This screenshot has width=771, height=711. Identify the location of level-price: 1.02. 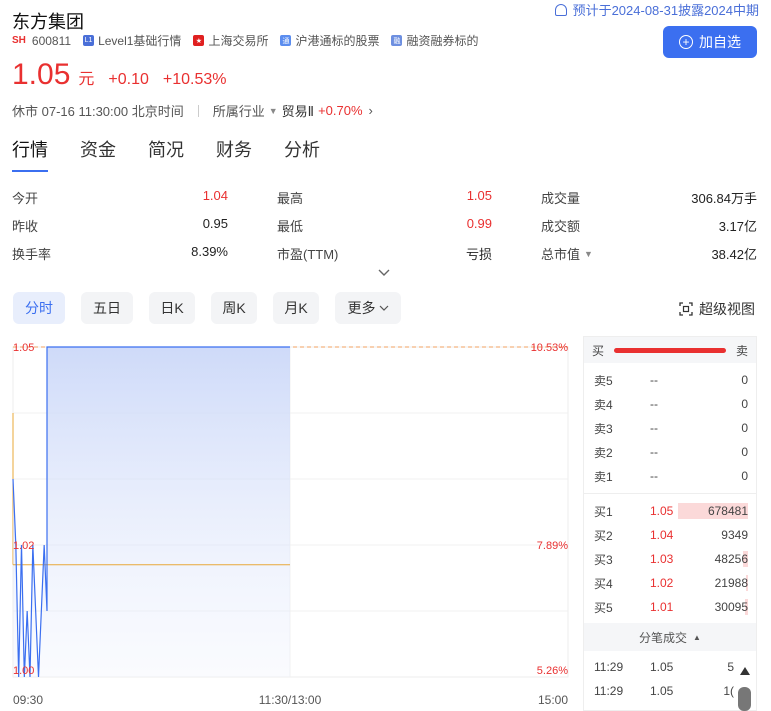
(662, 583).